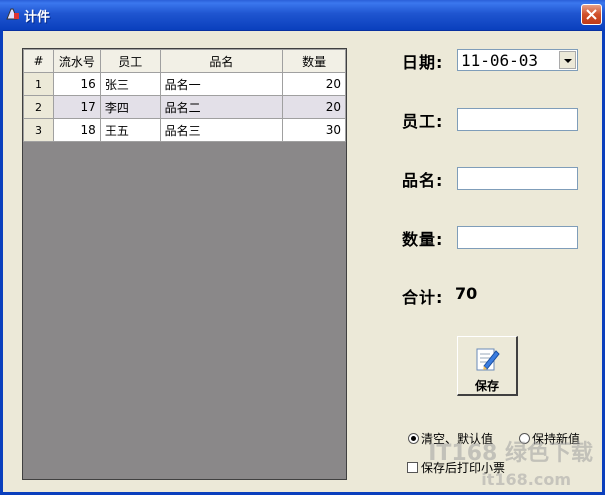  Describe the element at coordinates (76, 107) in the screenshot. I see `cell-serial: 17` at that location.